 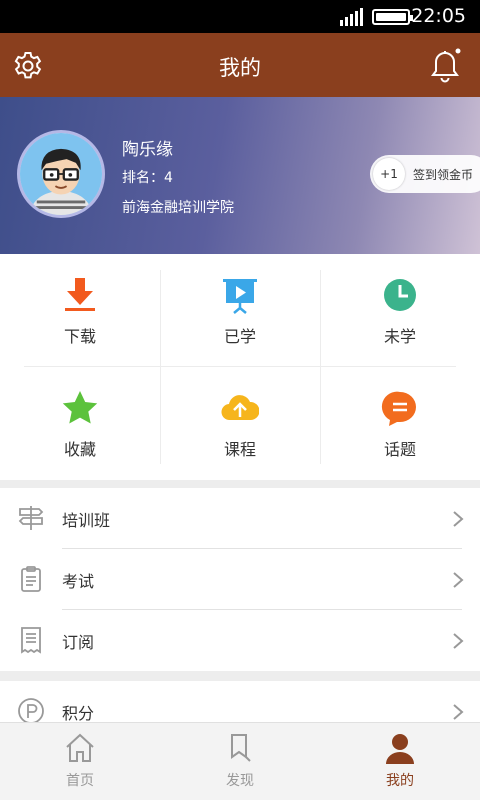 I want to click on tab-mine: 我的, so click(x=400, y=761).